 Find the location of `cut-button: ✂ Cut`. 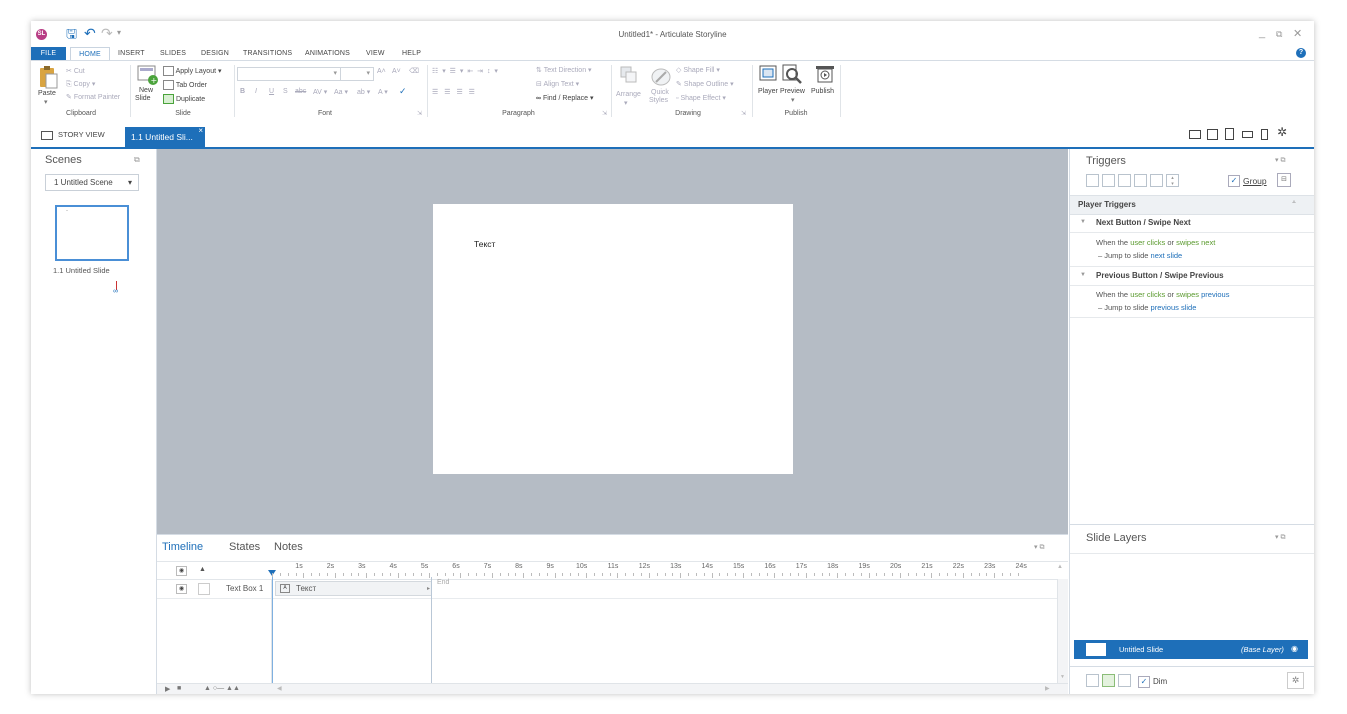

cut-button: ✂ Cut is located at coordinates (75, 71).